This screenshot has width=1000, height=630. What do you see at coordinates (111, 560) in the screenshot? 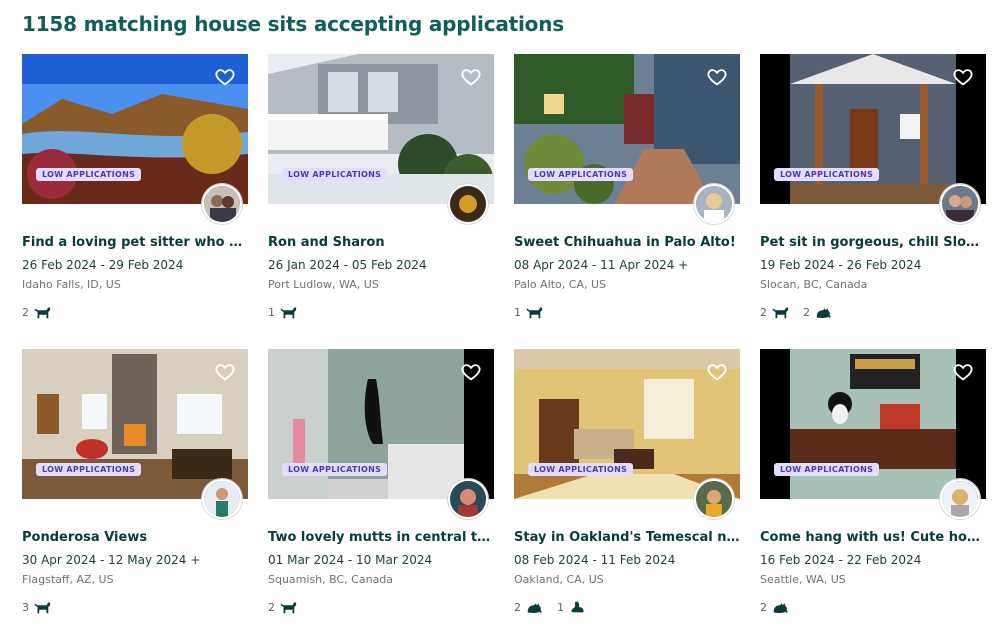
I see `listing-dates: 30 Apr 2024 - 12 May 2024 +` at bounding box center [111, 560].